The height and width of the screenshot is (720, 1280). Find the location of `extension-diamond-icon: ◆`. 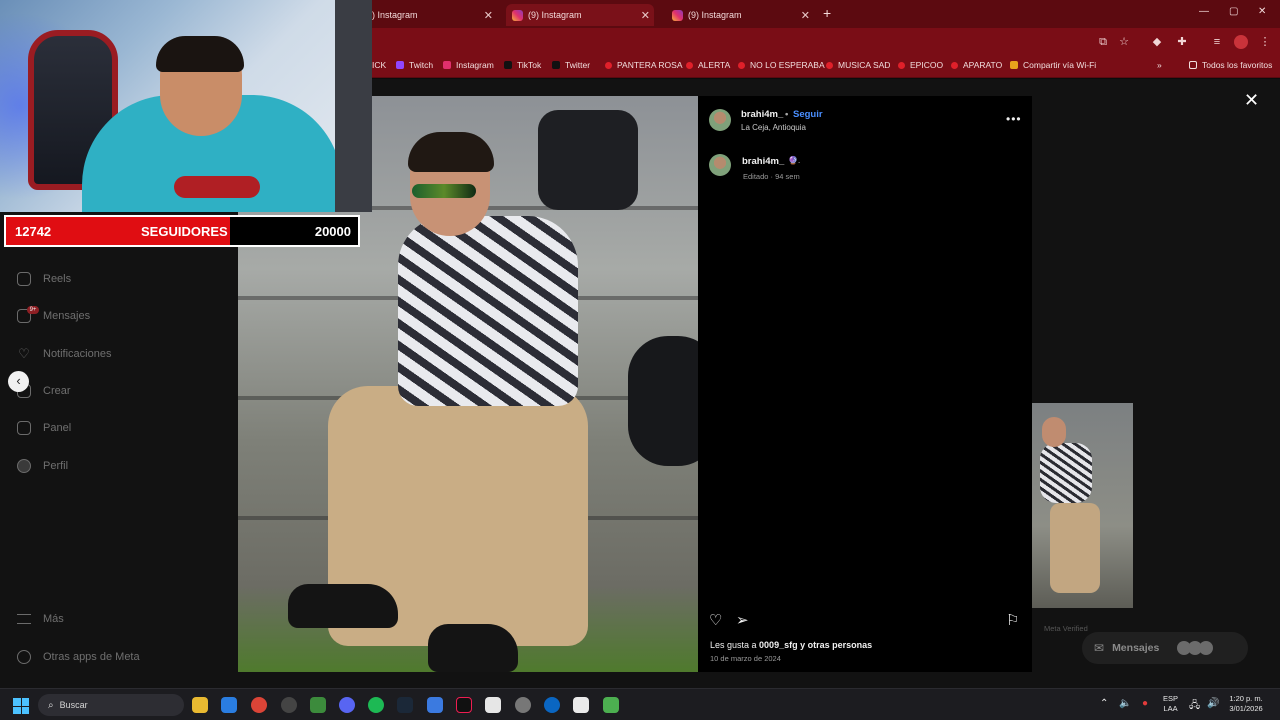

extension-diamond-icon: ◆ is located at coordinates (1157, 42).